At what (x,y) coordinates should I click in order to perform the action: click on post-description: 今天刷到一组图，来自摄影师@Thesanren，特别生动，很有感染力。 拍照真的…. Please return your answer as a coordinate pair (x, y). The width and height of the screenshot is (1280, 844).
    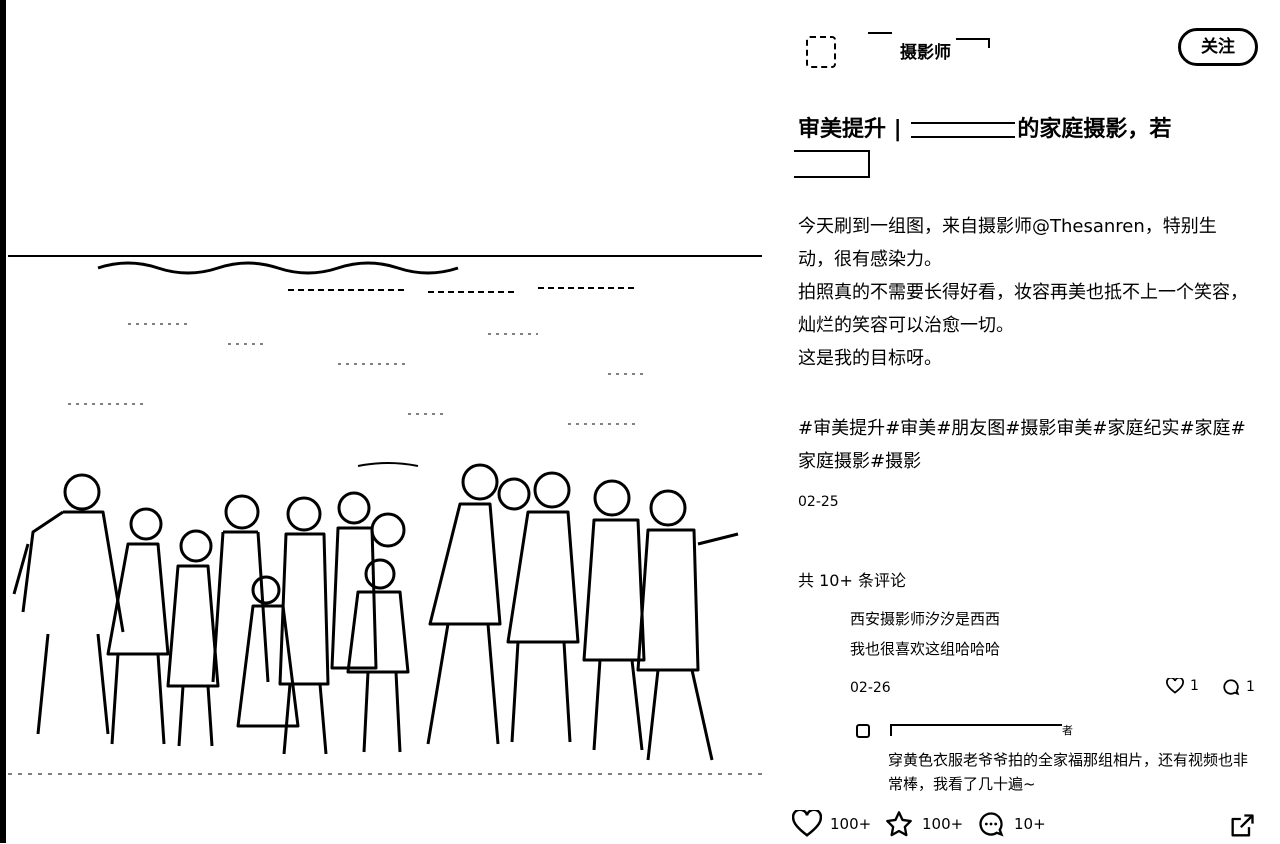
    Looking at the image, I should click on (1024, 292).